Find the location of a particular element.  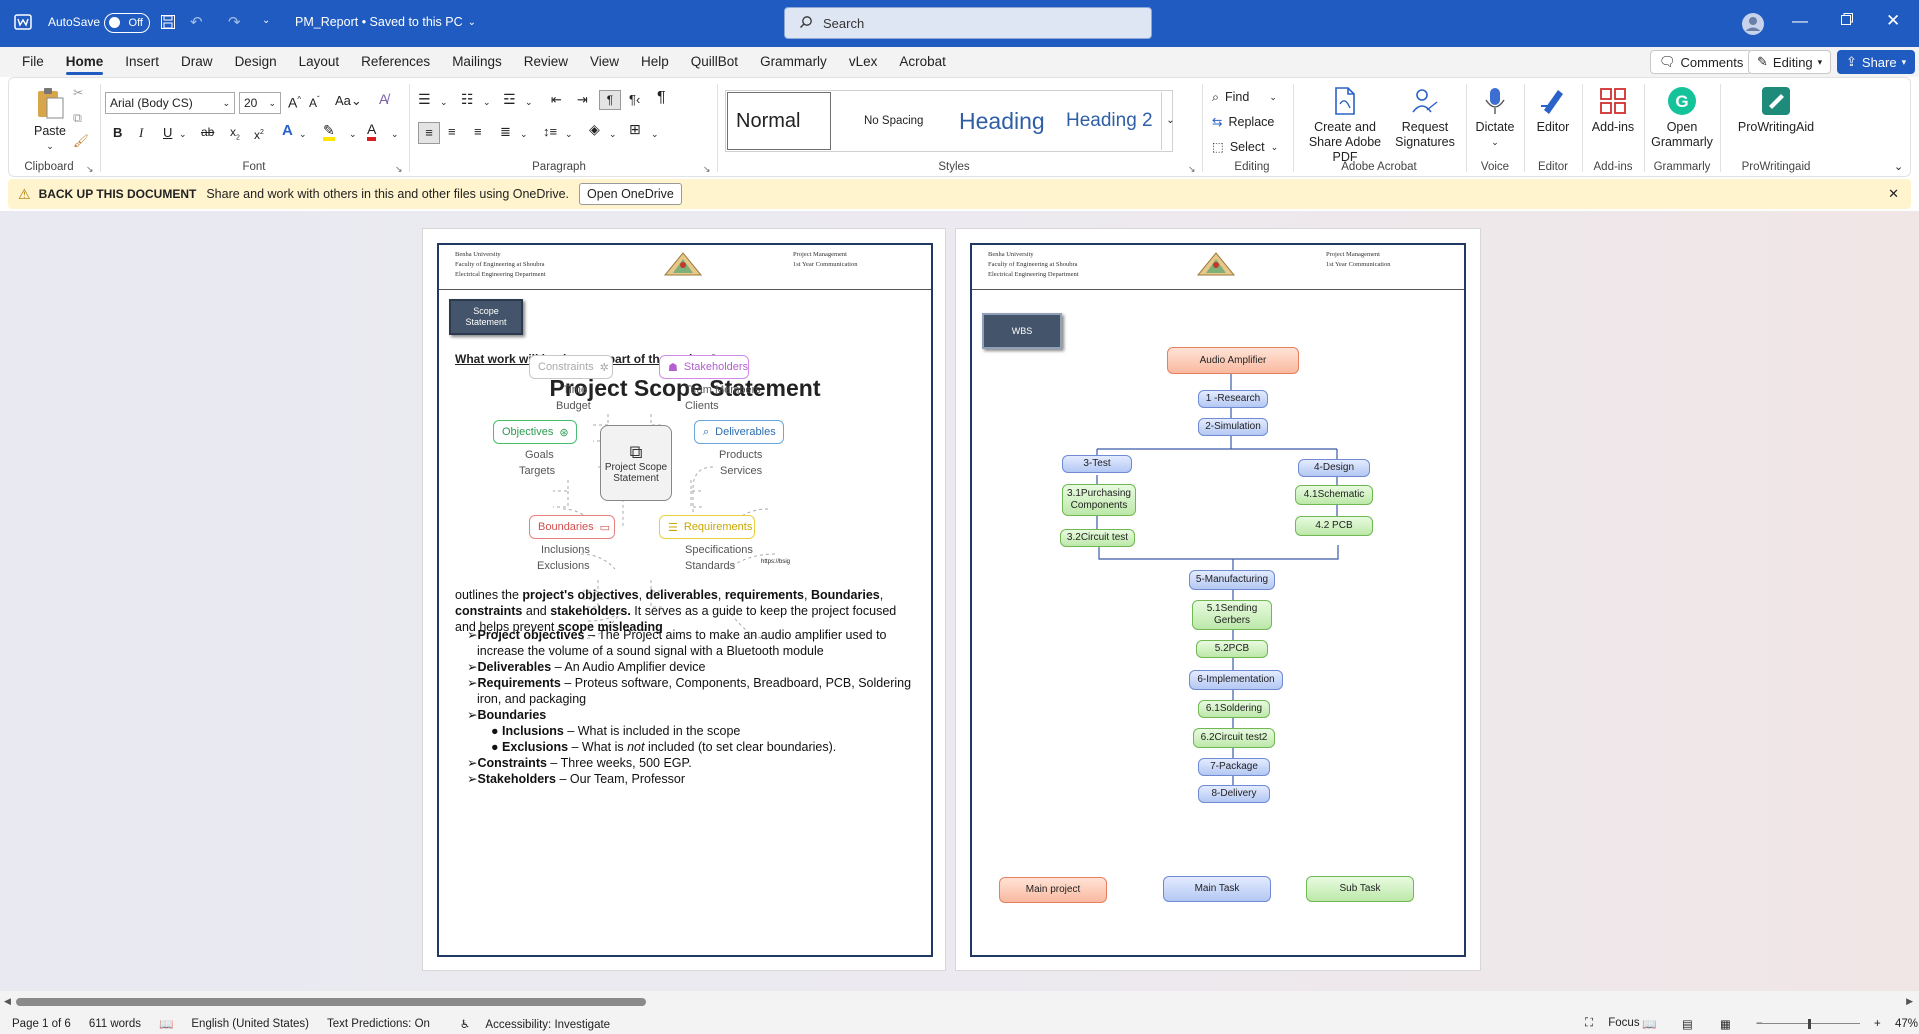

paste-button: Paste ⌄ is located at coordinates (50, 120).